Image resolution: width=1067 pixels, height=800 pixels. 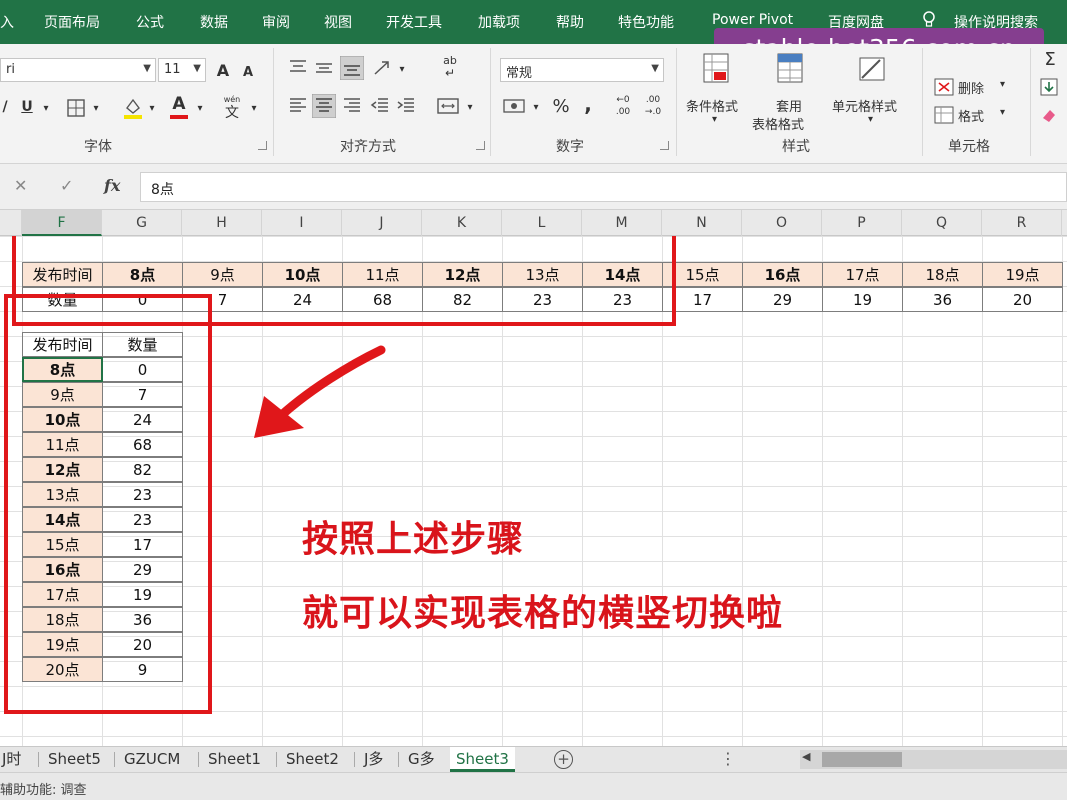 I want to click on menu-insert: 入, so click(x=7, y=22).